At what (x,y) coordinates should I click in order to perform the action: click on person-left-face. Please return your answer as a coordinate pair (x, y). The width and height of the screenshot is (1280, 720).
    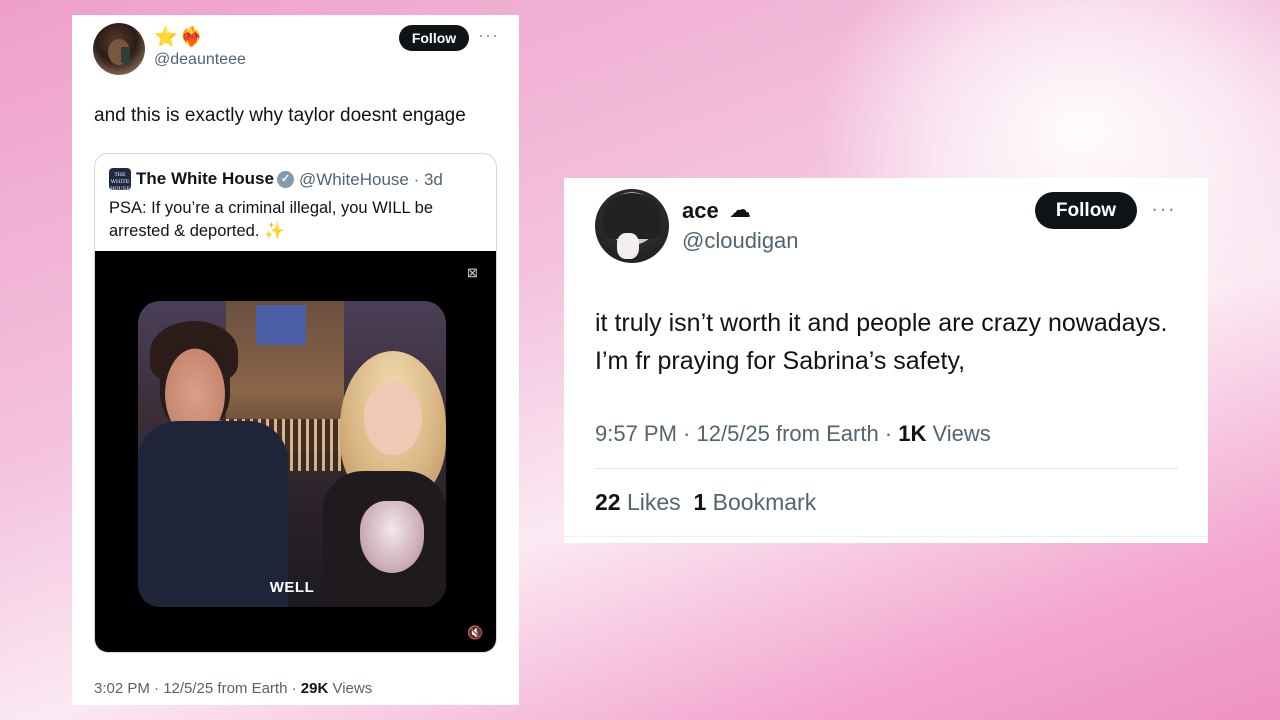
    Looking at the image, I should click on (195, 385).